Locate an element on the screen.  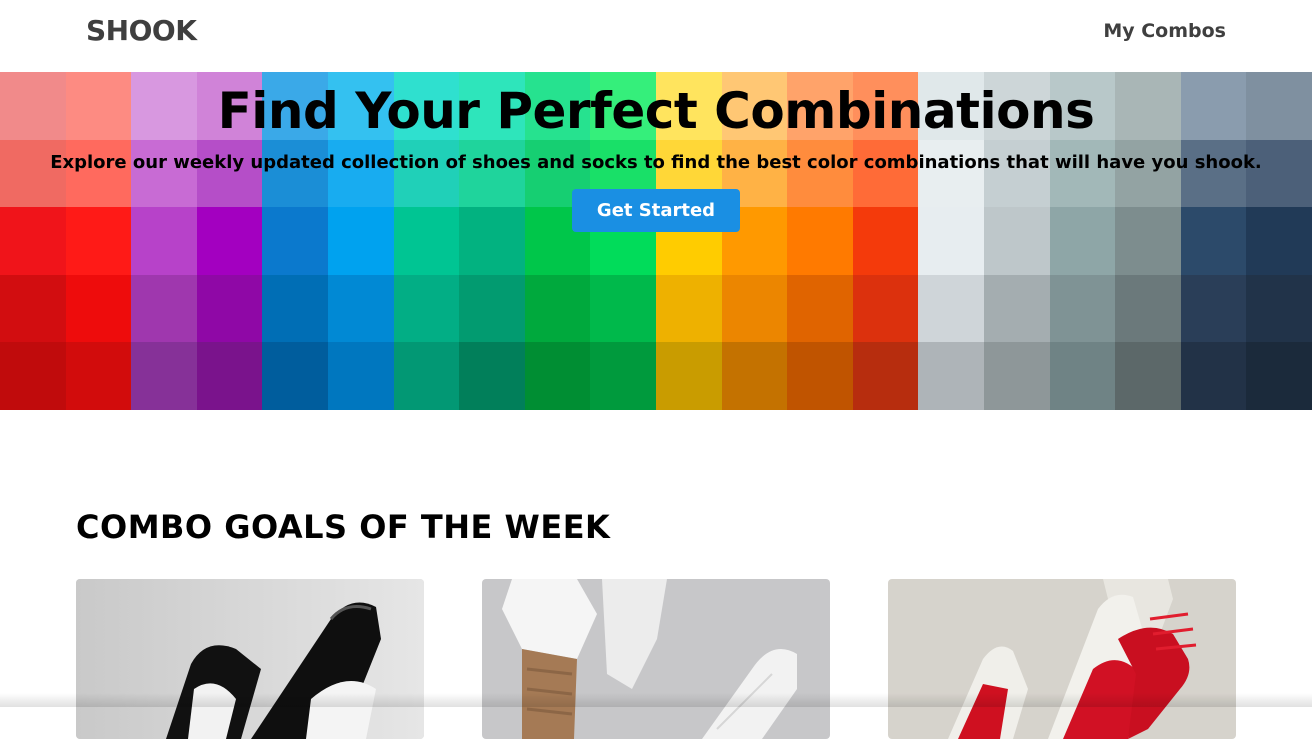
section-title: COMBO GOALS OF THE WEEK is located at coordinates (343, 527).